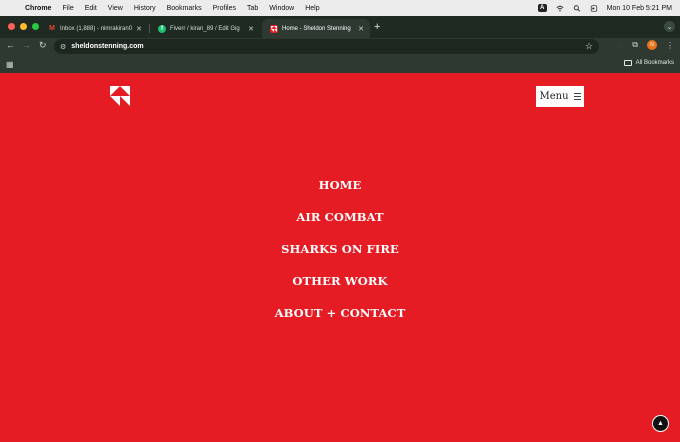 The width and height of the screenshot is (680, 442). Describe the element at coordinates (340, 322) in the screenshot. I see `nav-link-about-contact: ABOUT + CONTACT` at that location.